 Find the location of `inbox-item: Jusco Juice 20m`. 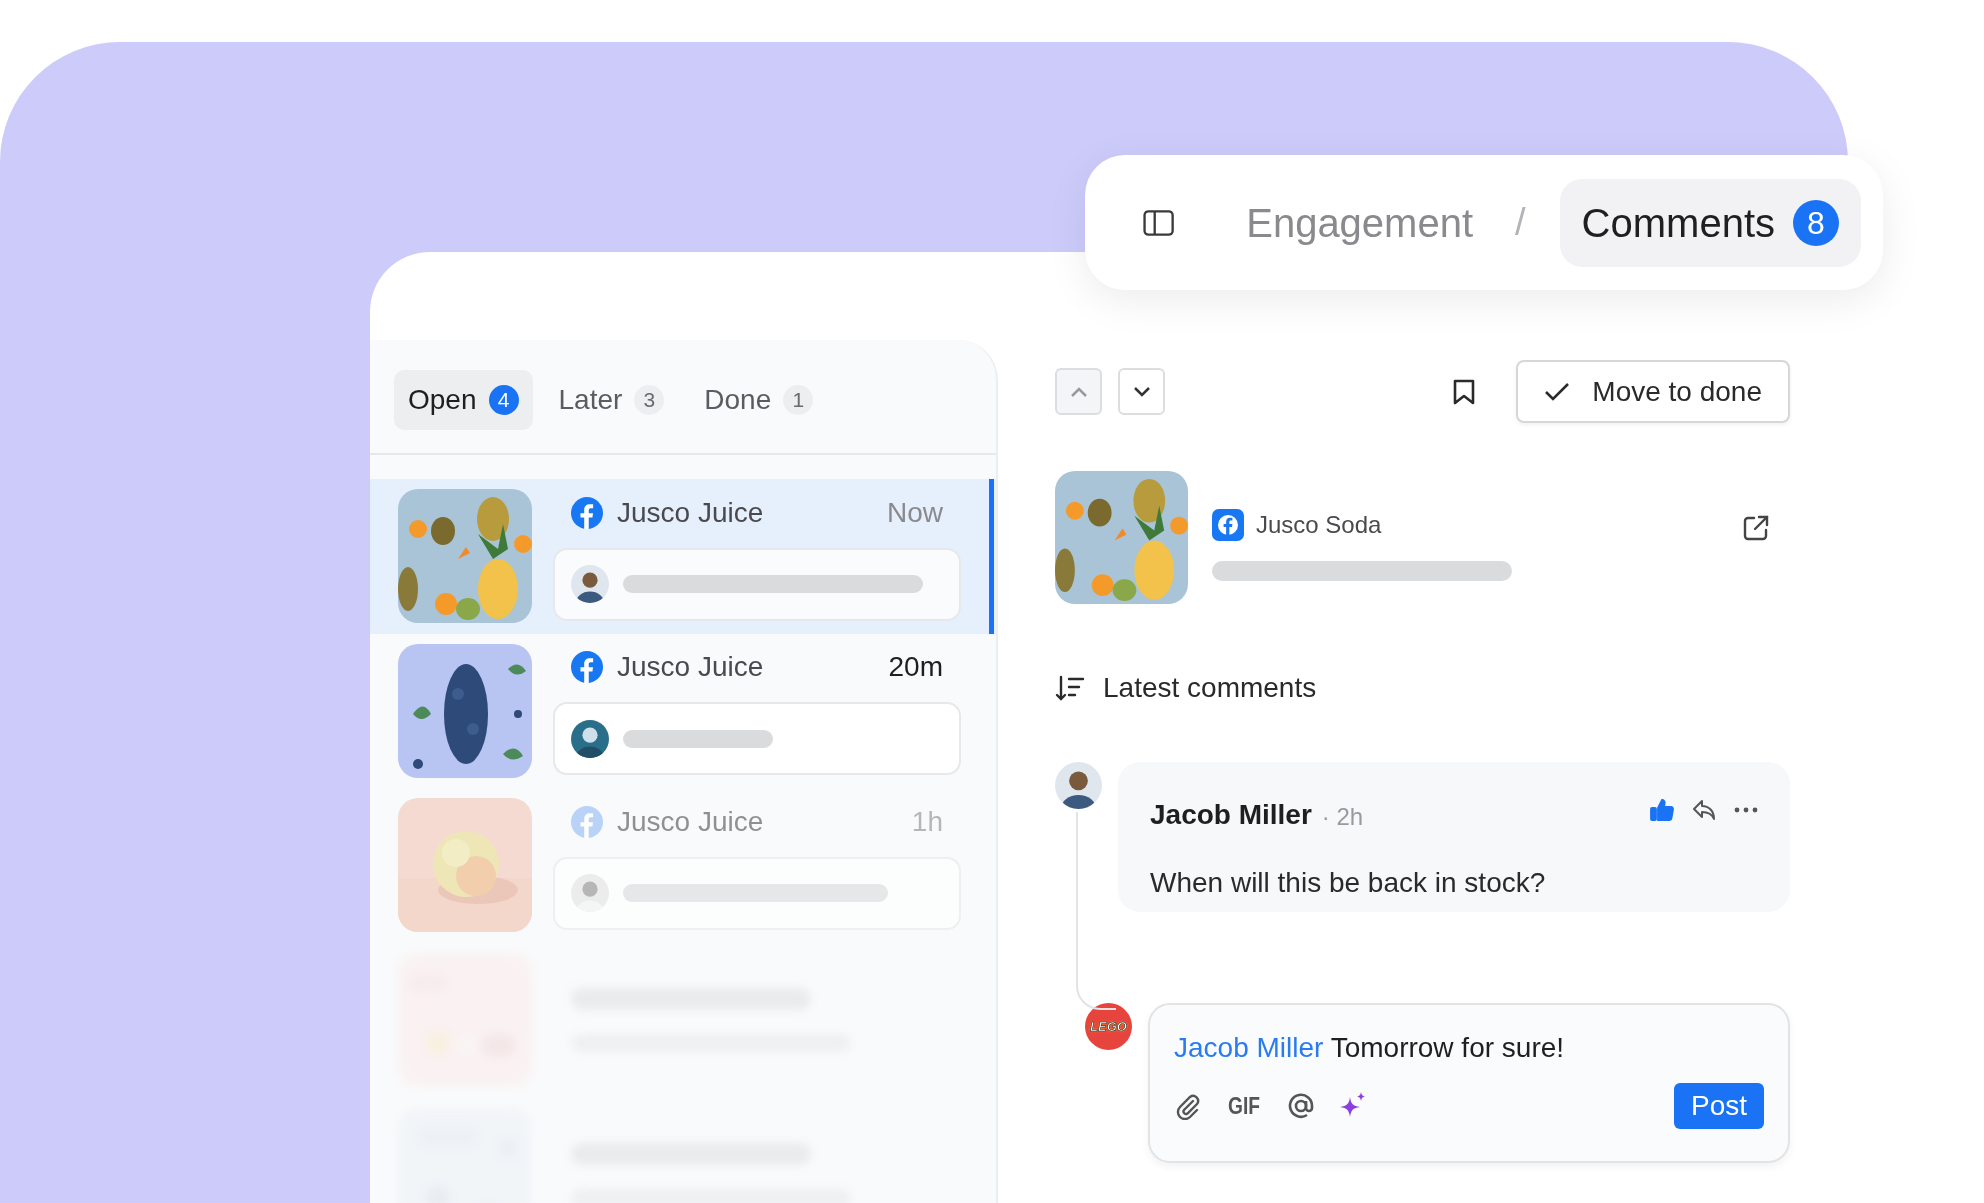

inbox-item: Jusco Juice 20m is located at coordinates (683, 711).